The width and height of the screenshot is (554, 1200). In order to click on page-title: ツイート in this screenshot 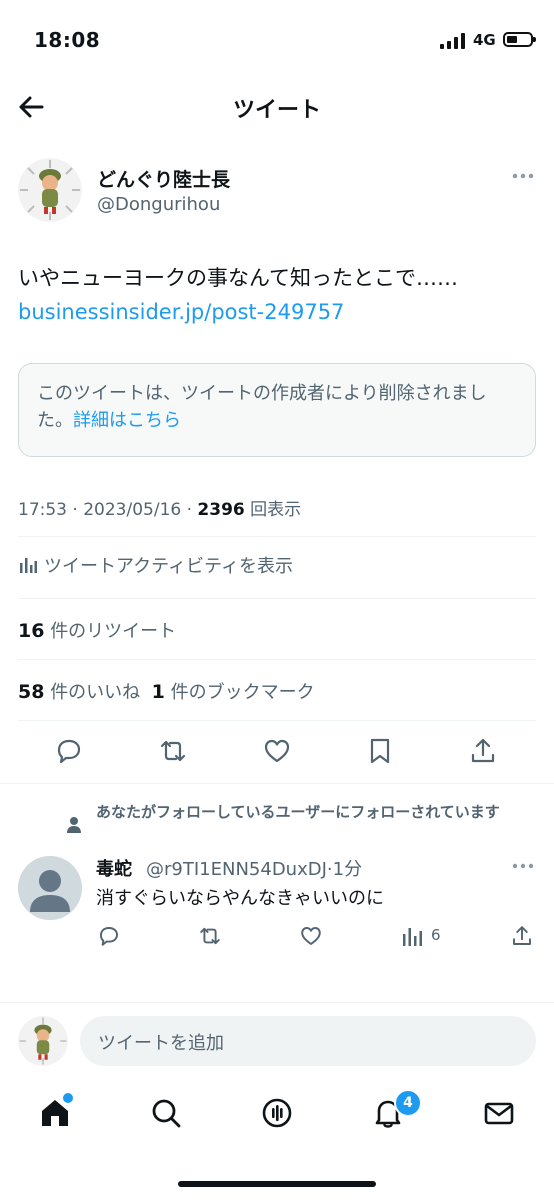, I will do `click(276, 110)`.